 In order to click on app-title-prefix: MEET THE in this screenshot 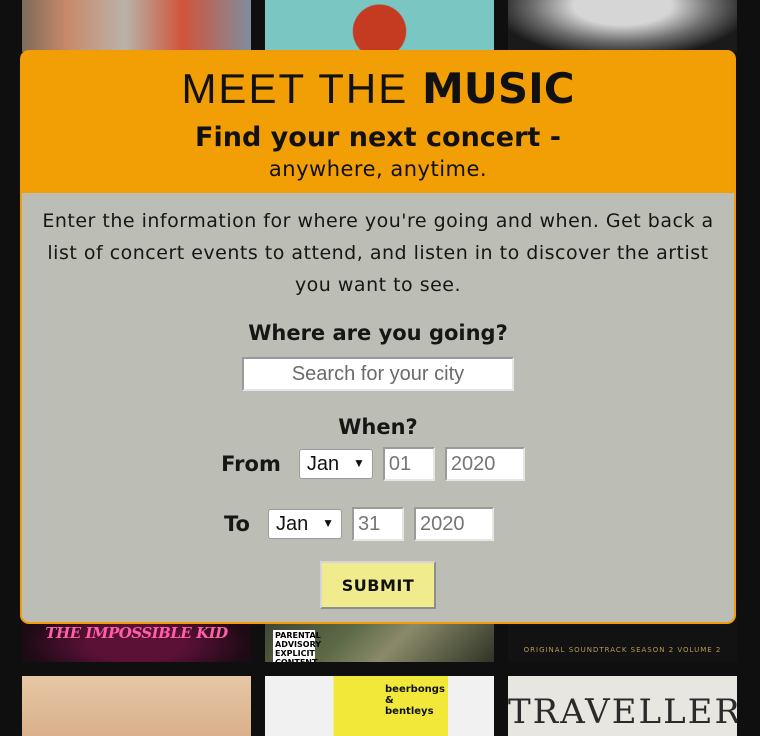, I will do `click(295, 88)`.